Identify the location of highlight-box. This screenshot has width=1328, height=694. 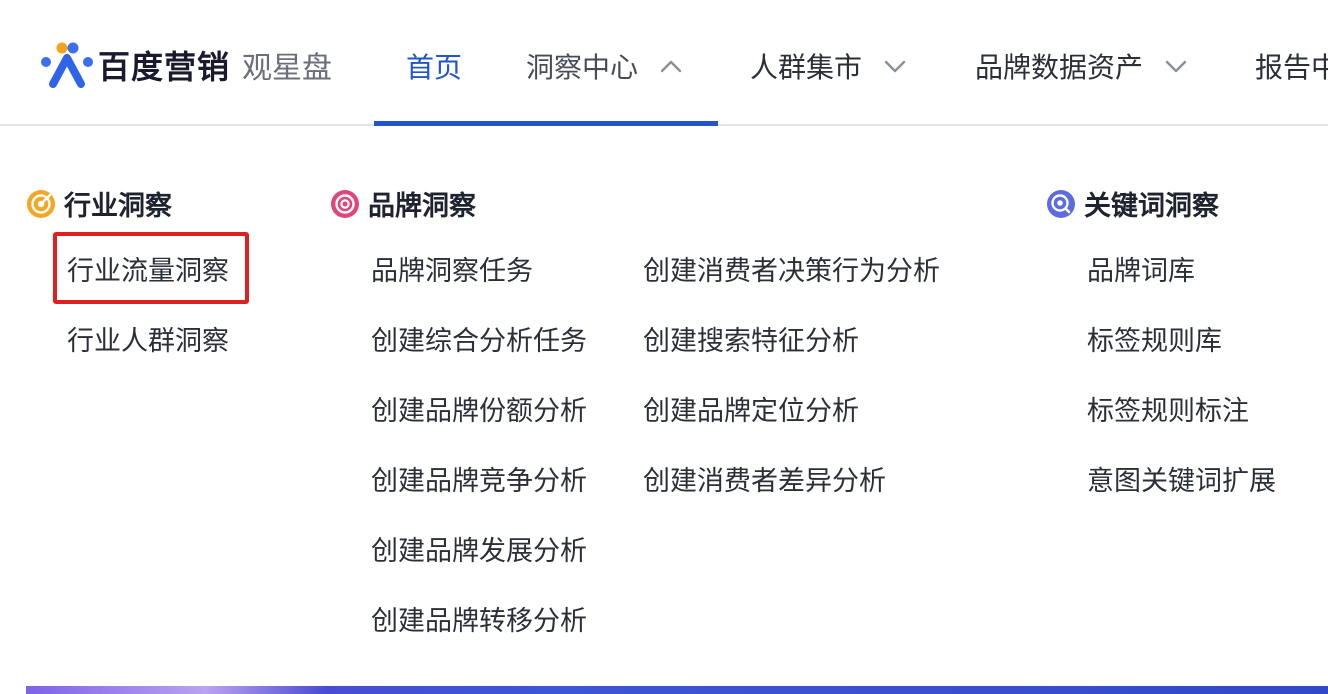
(151, 268).